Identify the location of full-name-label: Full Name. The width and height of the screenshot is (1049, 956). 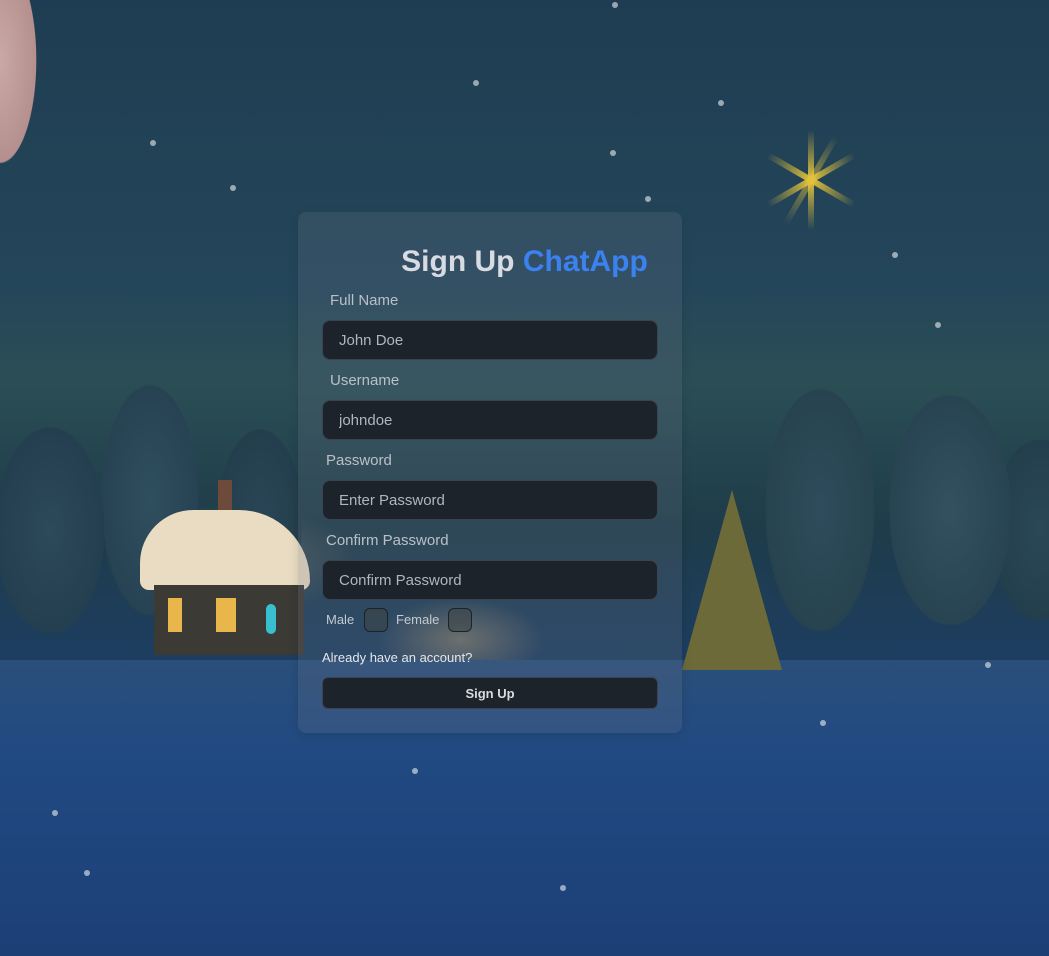
(364, 300).